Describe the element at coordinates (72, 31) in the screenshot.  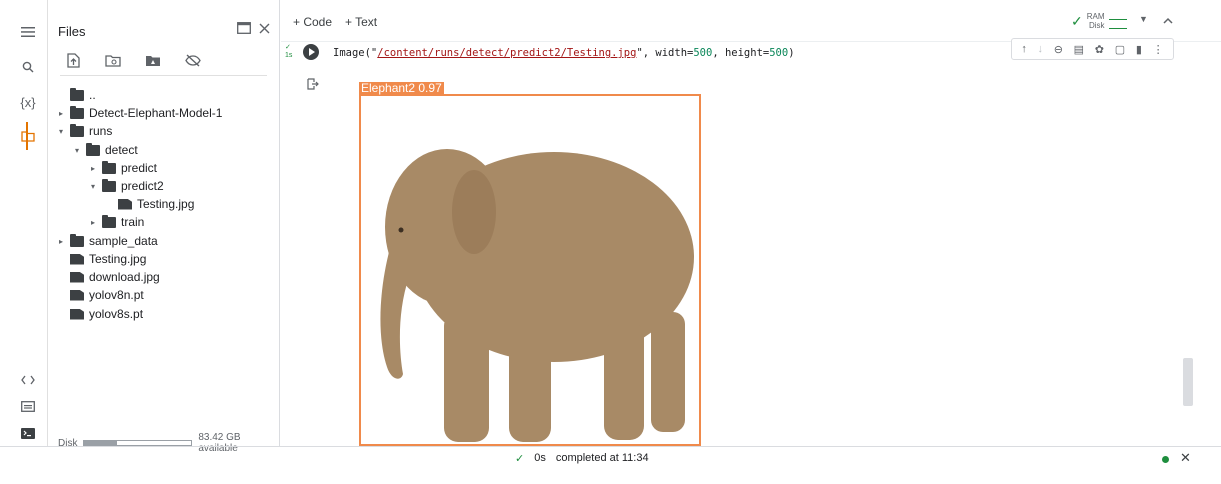
I see `files-panel-title: Files` at that location.